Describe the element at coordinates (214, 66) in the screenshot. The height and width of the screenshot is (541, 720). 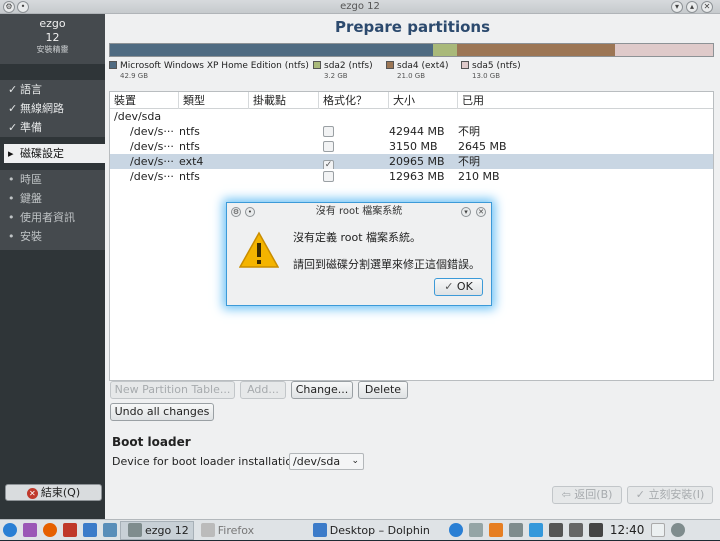
I see `legend-name: Microsoft Windows XP Home Edition (ntfs)` at that location.